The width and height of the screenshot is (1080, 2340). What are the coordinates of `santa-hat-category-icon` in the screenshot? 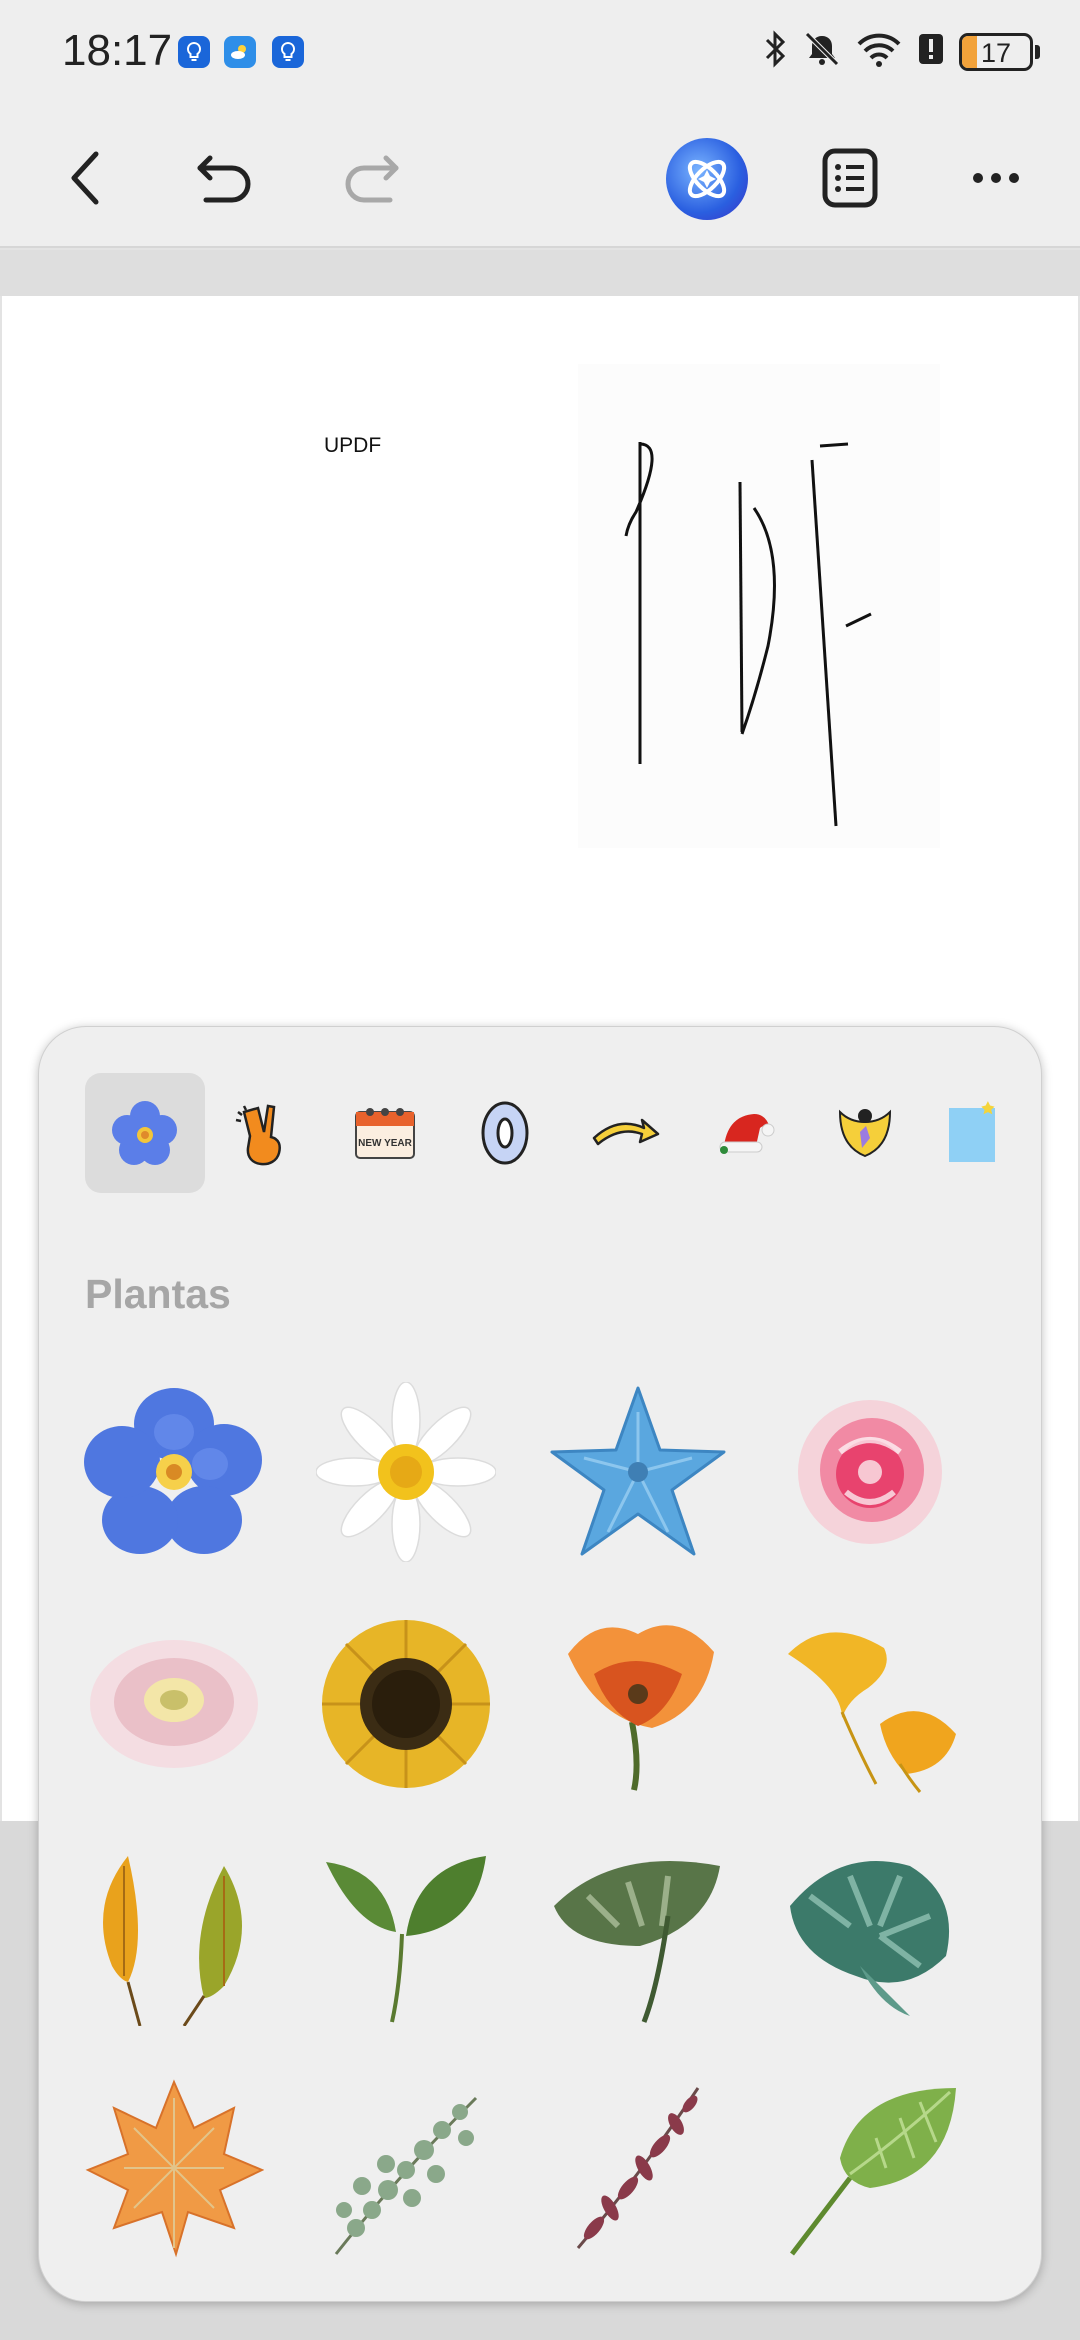 It's located at (747, 1134).